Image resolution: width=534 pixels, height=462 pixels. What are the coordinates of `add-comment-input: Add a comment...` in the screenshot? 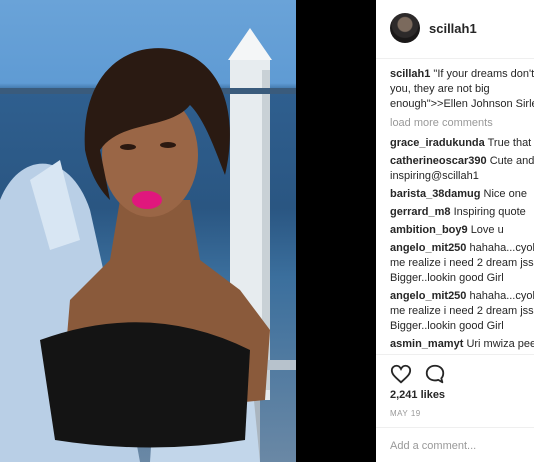 It's located at (433, 446).